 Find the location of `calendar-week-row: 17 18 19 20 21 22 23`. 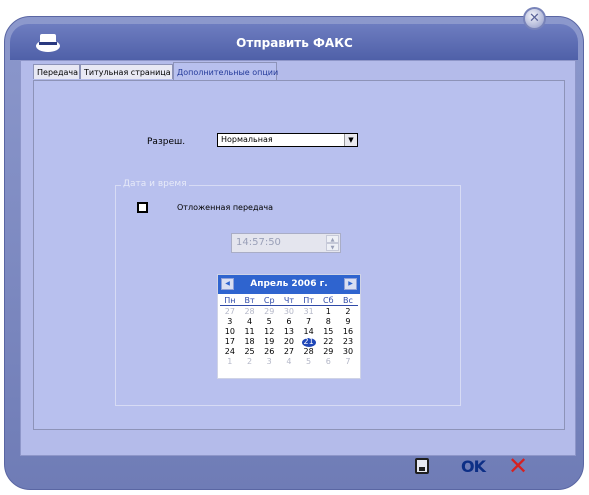

calendar-week-row: 17 18 19 20 21 22 23 is located at coordinates (289, 342).